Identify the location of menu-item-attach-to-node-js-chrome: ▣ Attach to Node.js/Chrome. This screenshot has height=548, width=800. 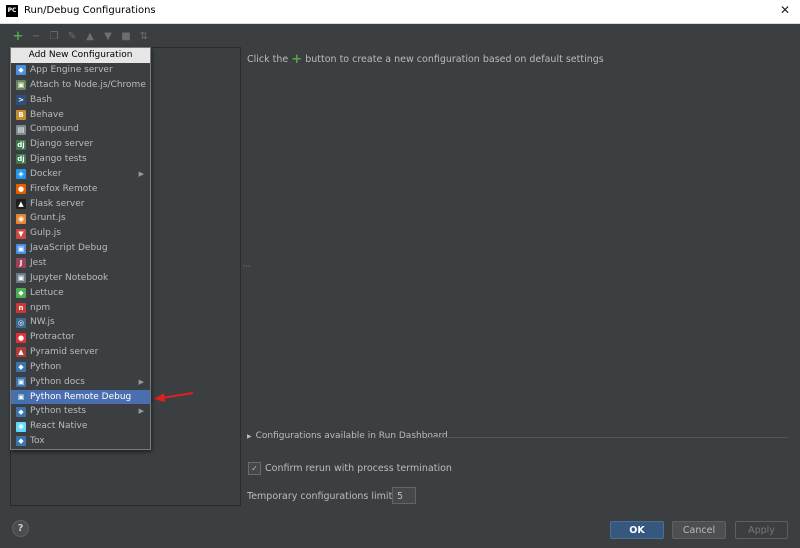
(80, 85).